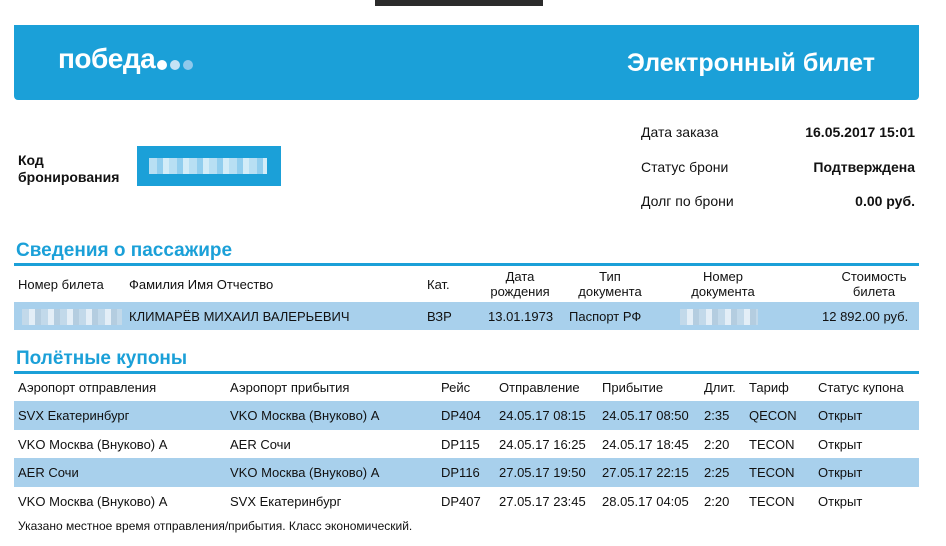  Describe the element at coordinates (864, 167) in the screenshot. I see `booking-status-value: Подтверждена` at that location.